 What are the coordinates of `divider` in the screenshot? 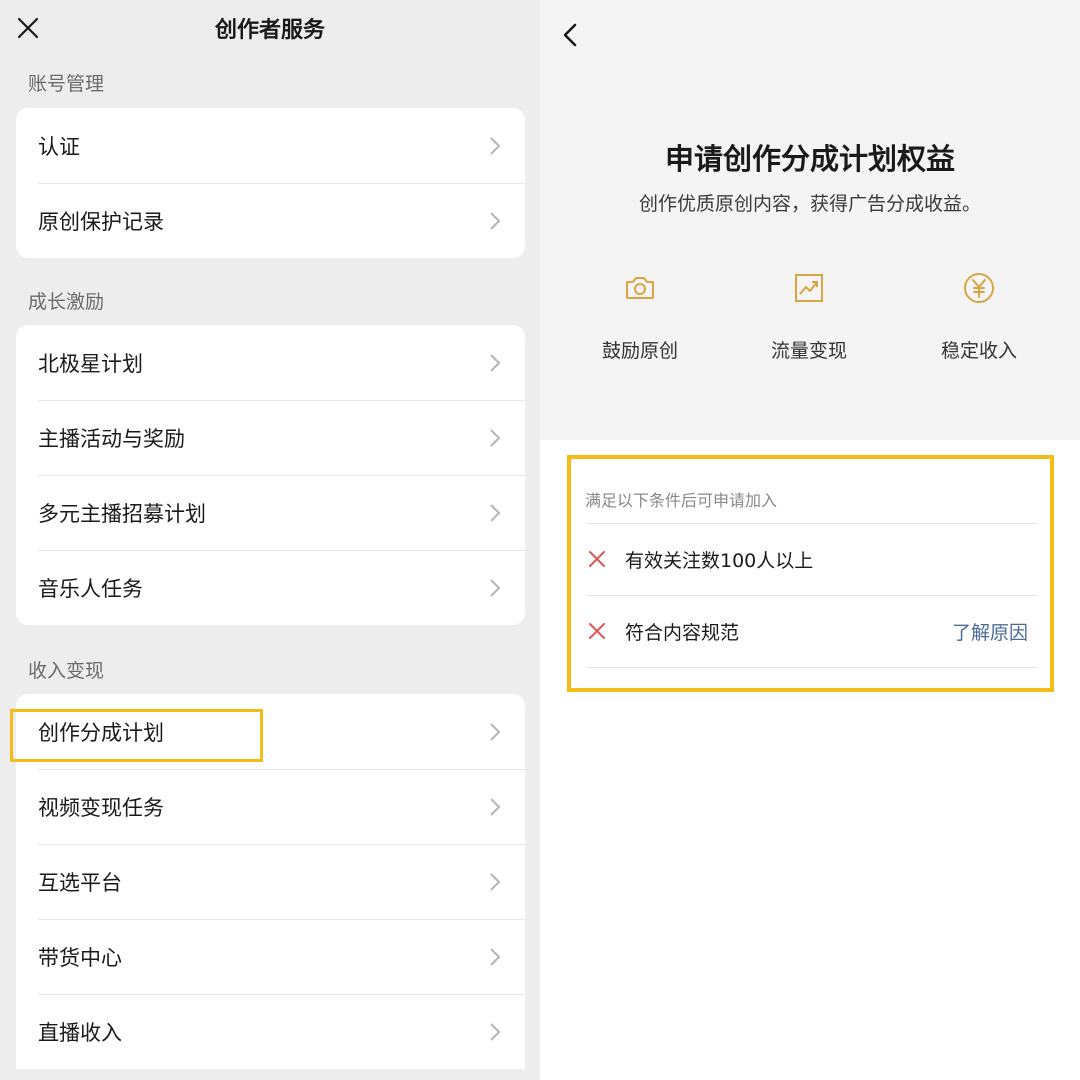 It's located at (812, 667).